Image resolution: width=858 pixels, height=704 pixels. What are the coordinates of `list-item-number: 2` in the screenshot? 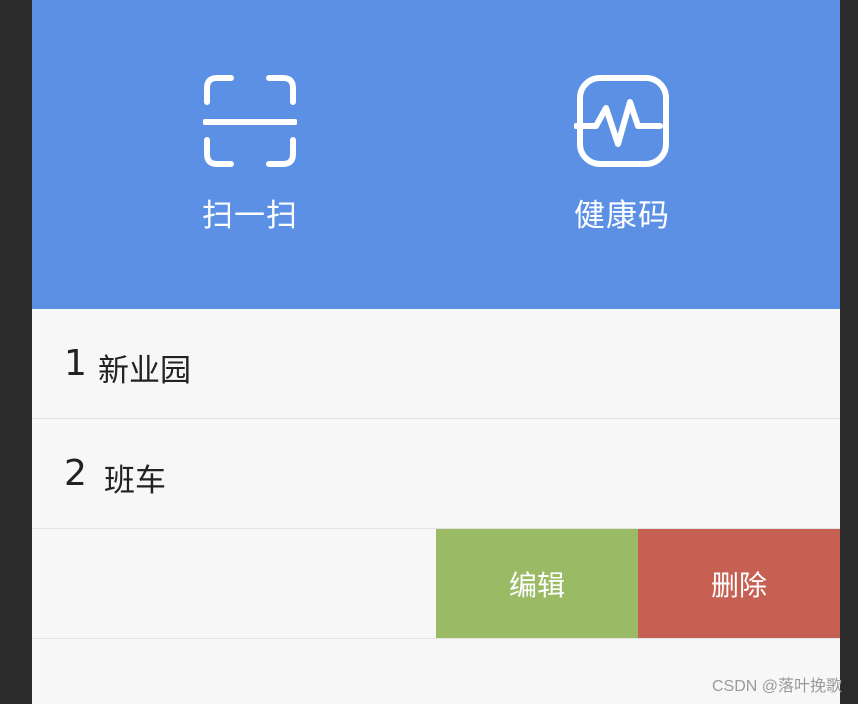 It's located at (75, 473).